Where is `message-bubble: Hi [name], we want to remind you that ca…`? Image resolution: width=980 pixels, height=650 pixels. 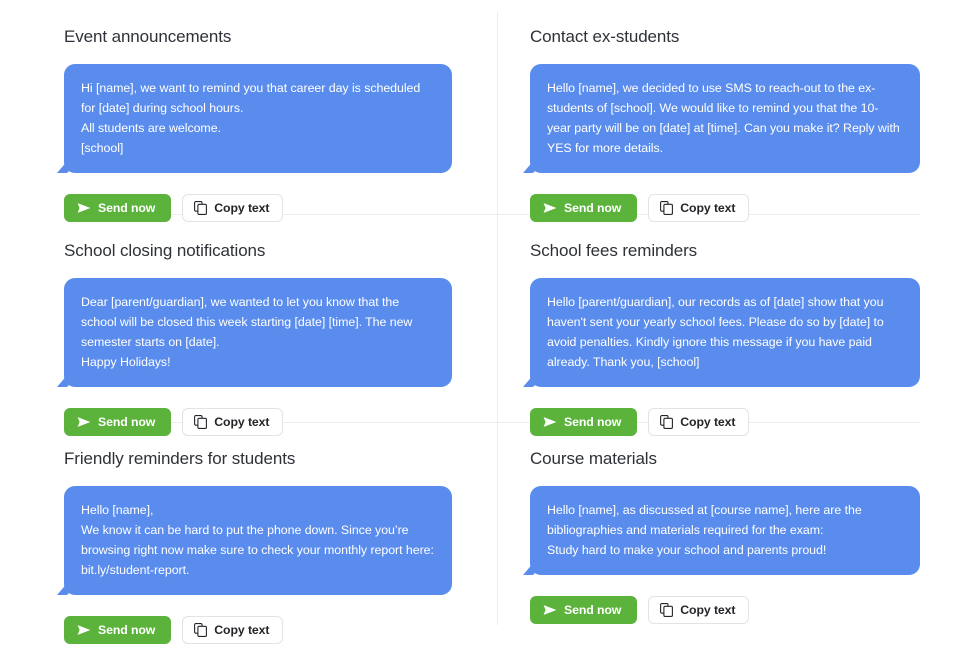 message-bubble: Hi [name], we want to remind you that ca… is located at coordinates (254, 118).